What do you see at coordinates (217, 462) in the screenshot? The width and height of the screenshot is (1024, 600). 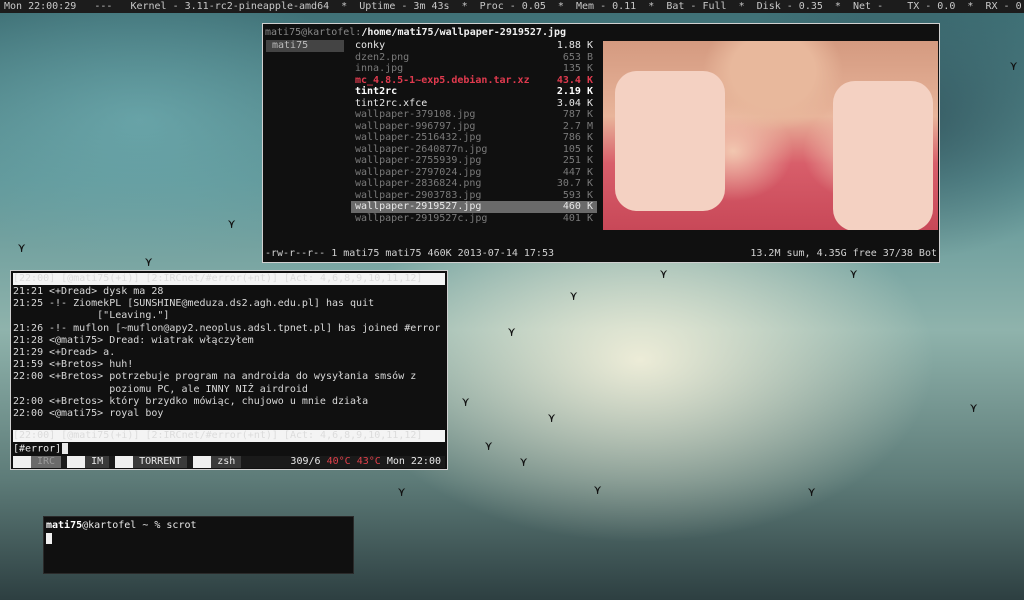 I see `tab-zsh: zsh` at bounding box center [217, 462].